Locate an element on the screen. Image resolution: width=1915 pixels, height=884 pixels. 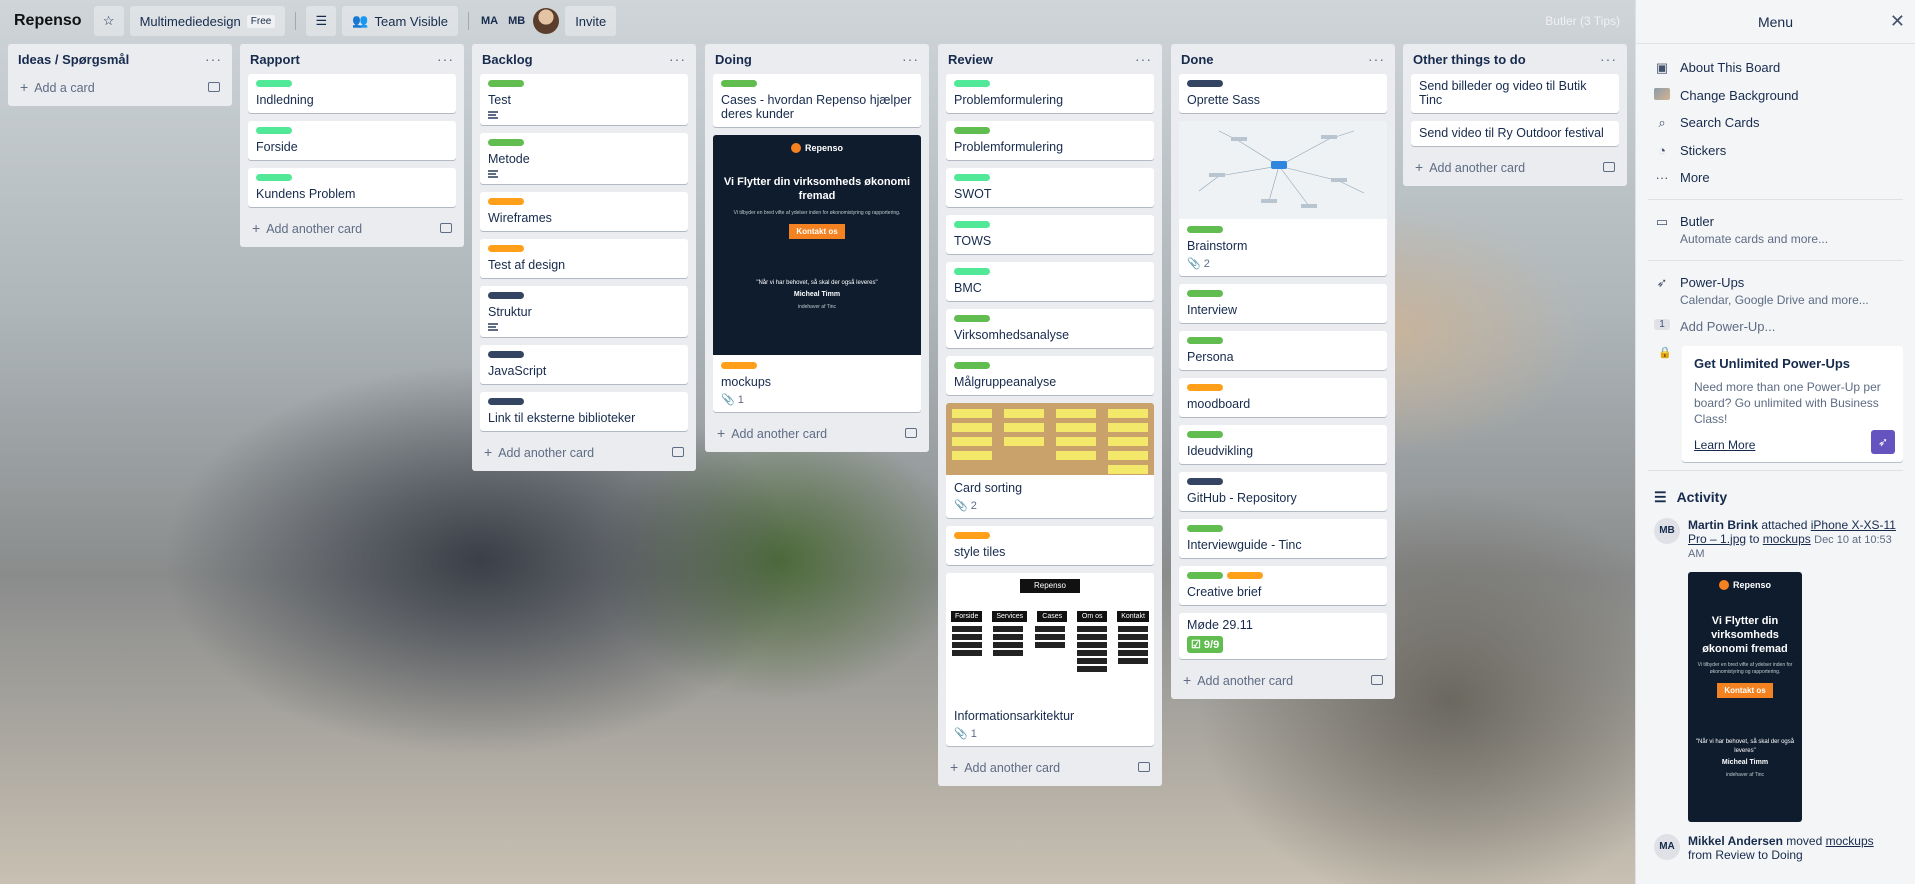
board-name: Repenso is located at coordinates (48, 21).